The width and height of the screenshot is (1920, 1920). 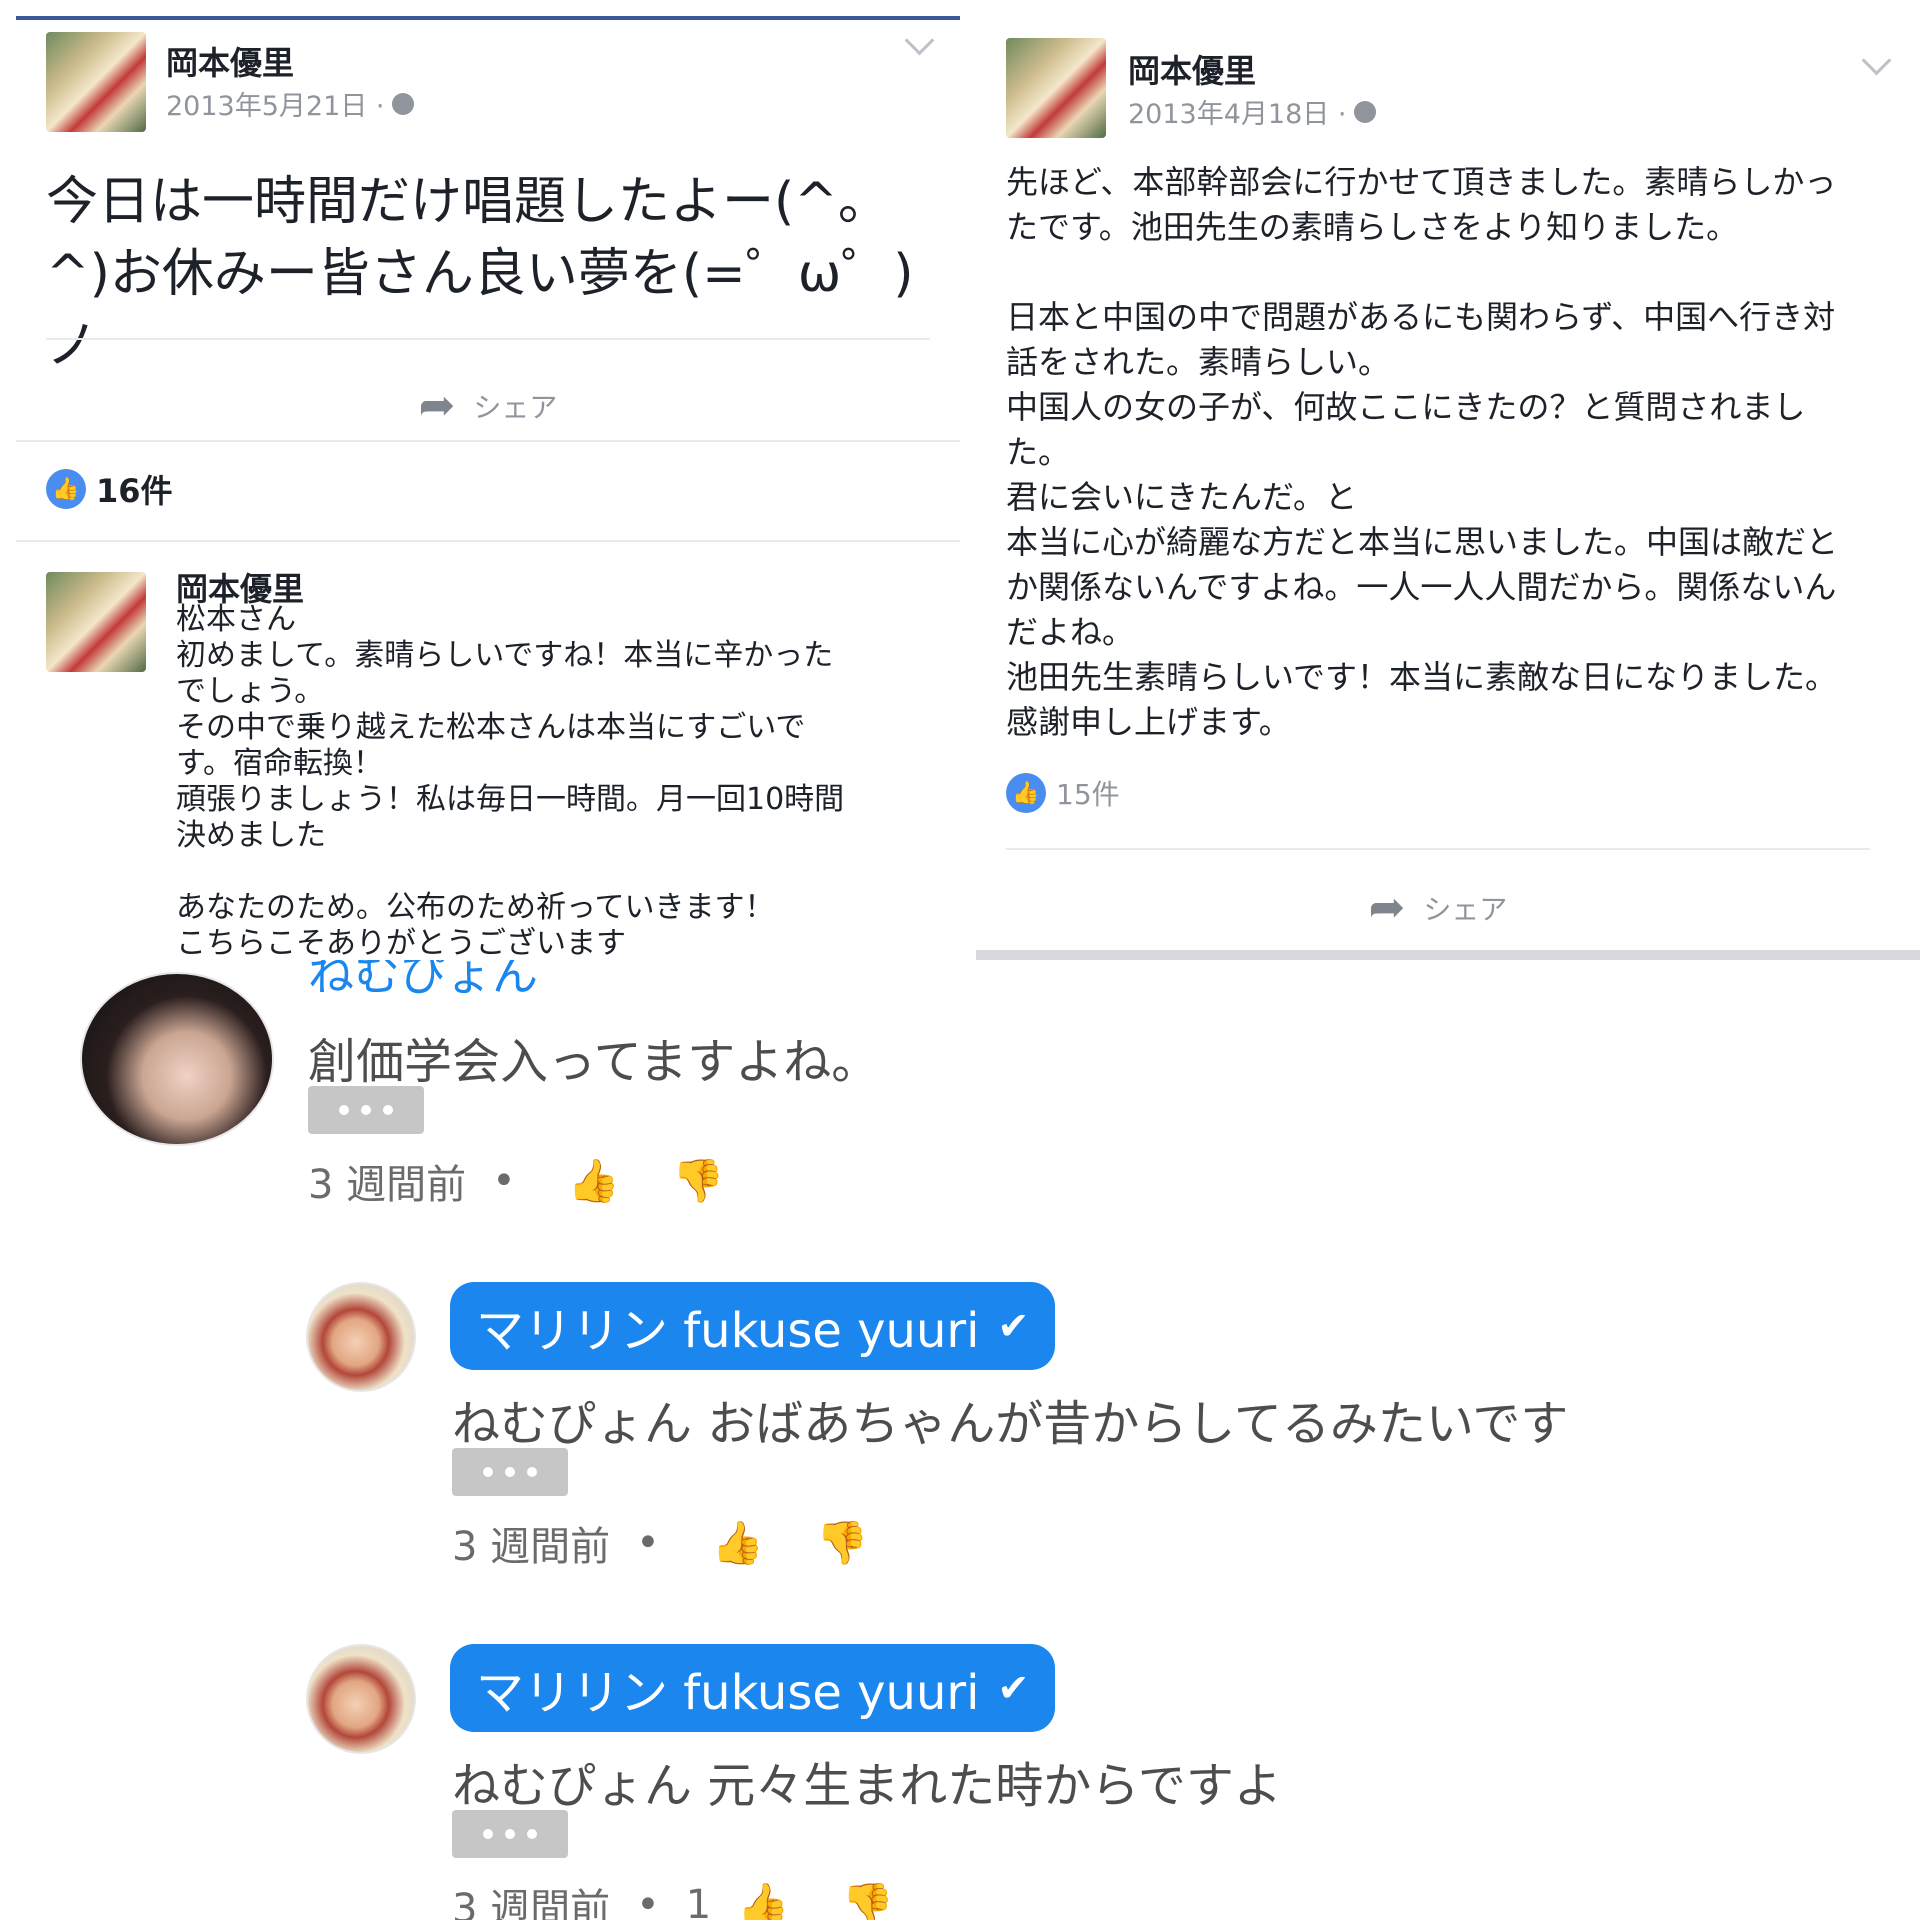 What do you see at coordinates (1237, 114) in the screenshot?
I see `post-date-text: 2013年4月18日 ·` at bounding box center [1237, 114].